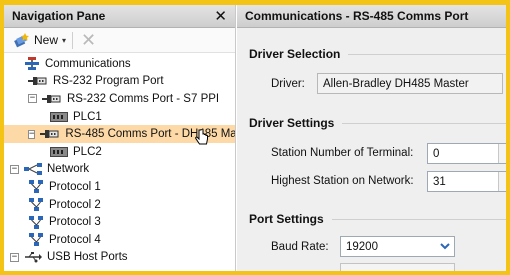  What do you see at coordinates (292, 123) in the screenshot?
I see `driver-settings-heading: Driver Settings` at bounding box center [292, 123].